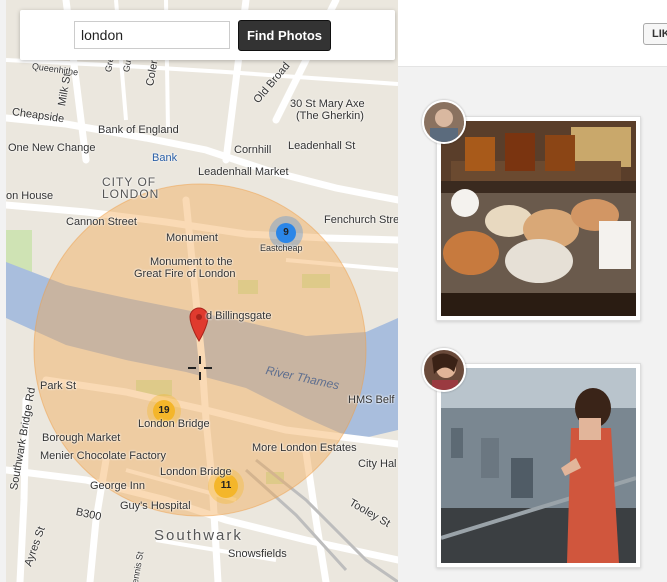 This screenshot has width=667, height=582. I want to click on feed-header: LIK, so click(532, 33).